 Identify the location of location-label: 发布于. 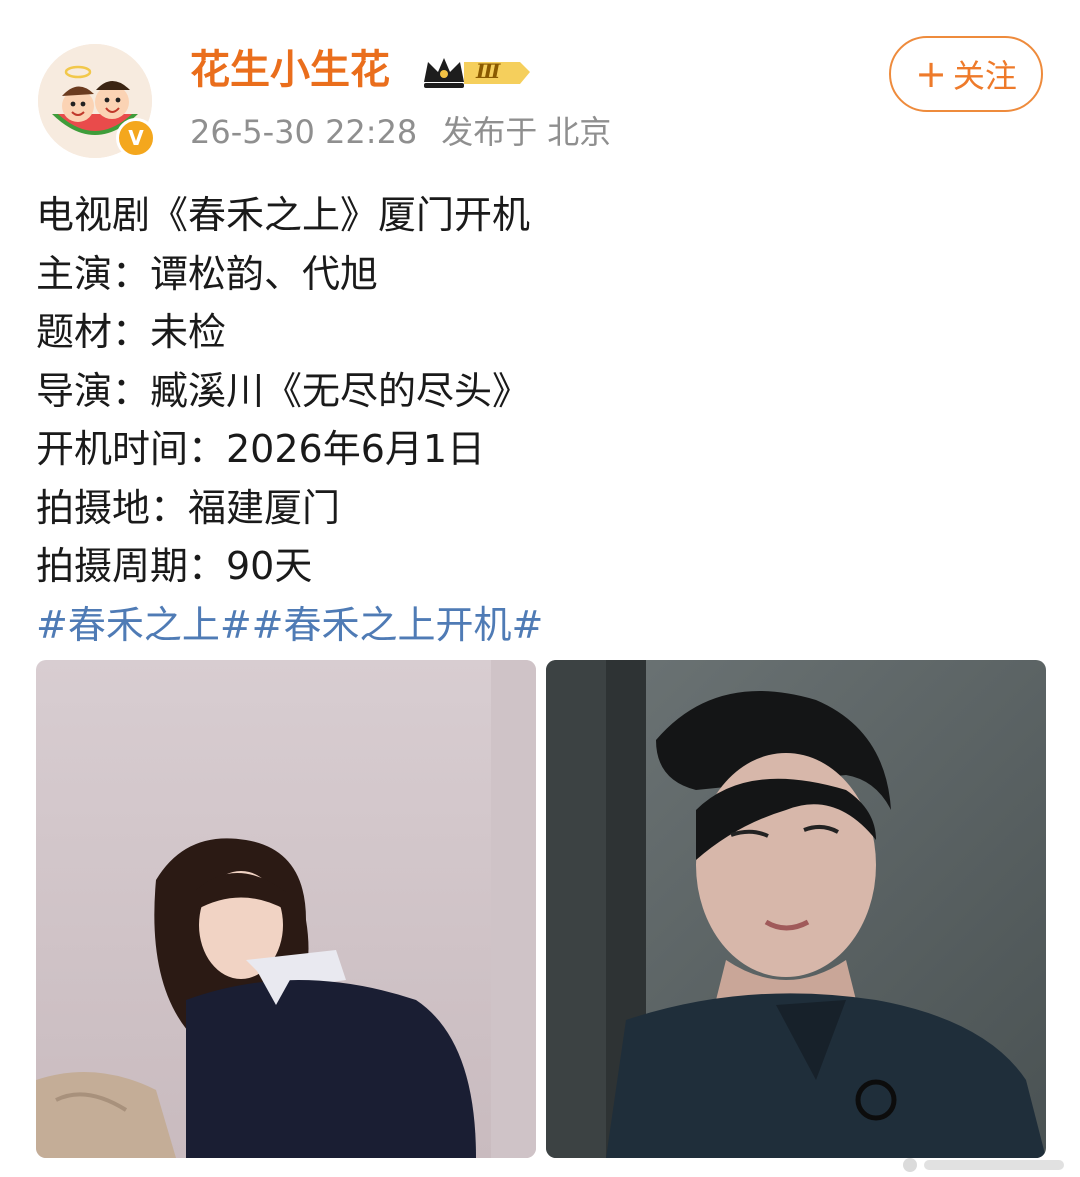
(489, 132).